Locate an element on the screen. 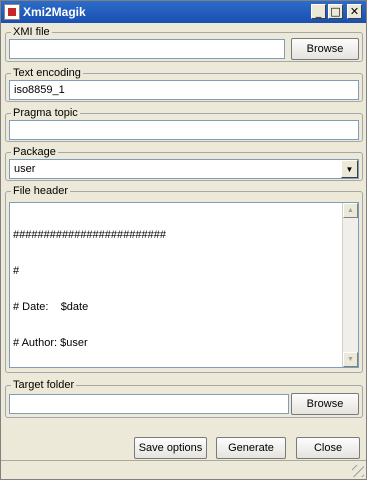  file-header-line: # is located at coordinates (16, 271).